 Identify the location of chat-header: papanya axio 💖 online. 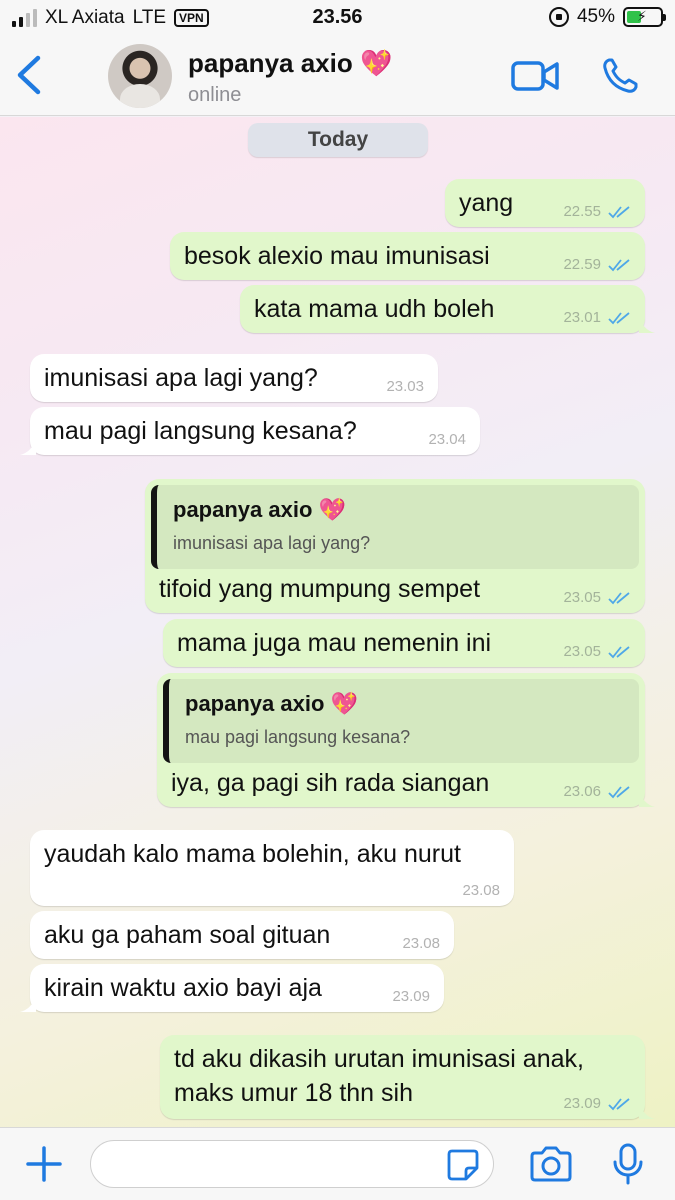
(337, 77).